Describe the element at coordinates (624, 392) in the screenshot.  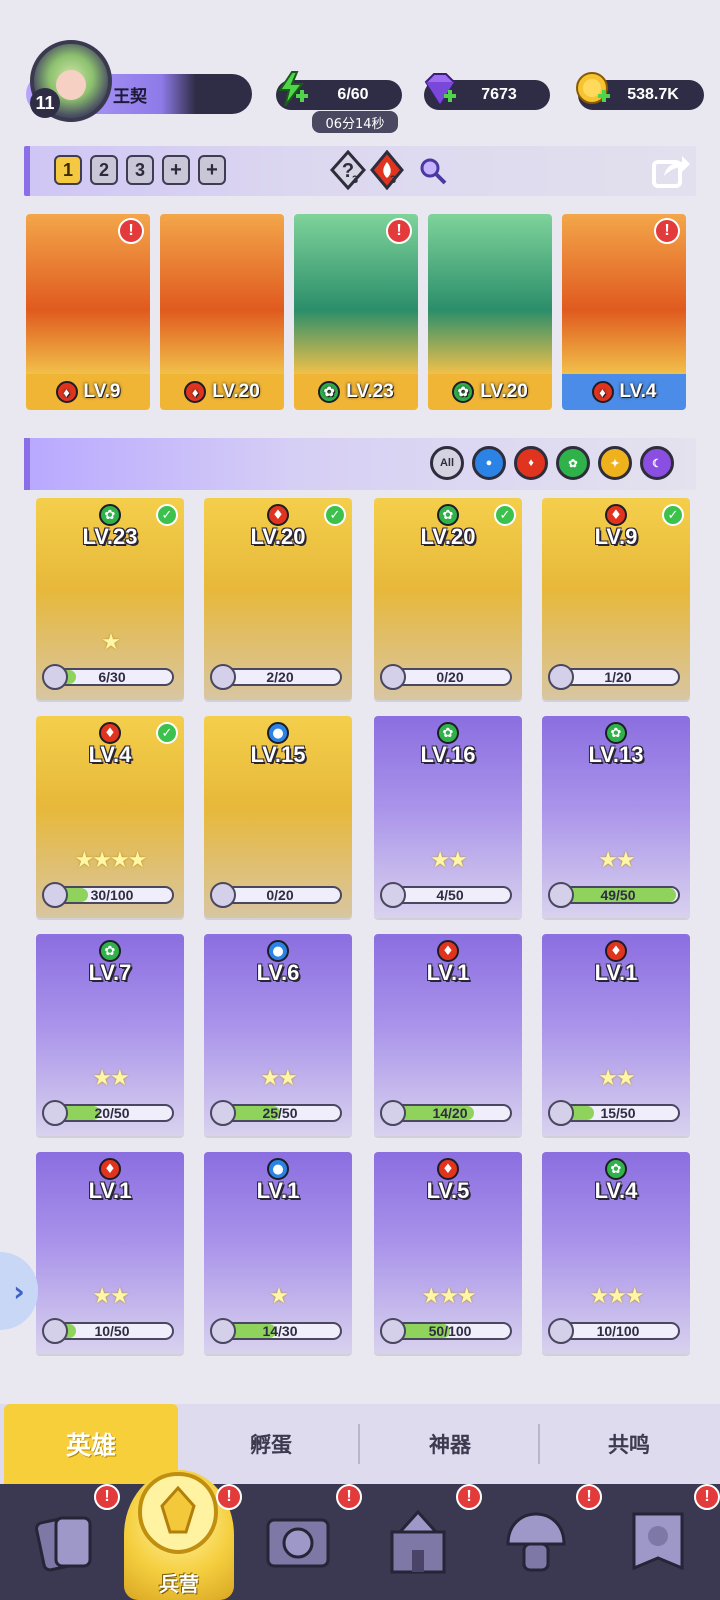
I see `team-hero-footer: ♦ LV.4` at that location.